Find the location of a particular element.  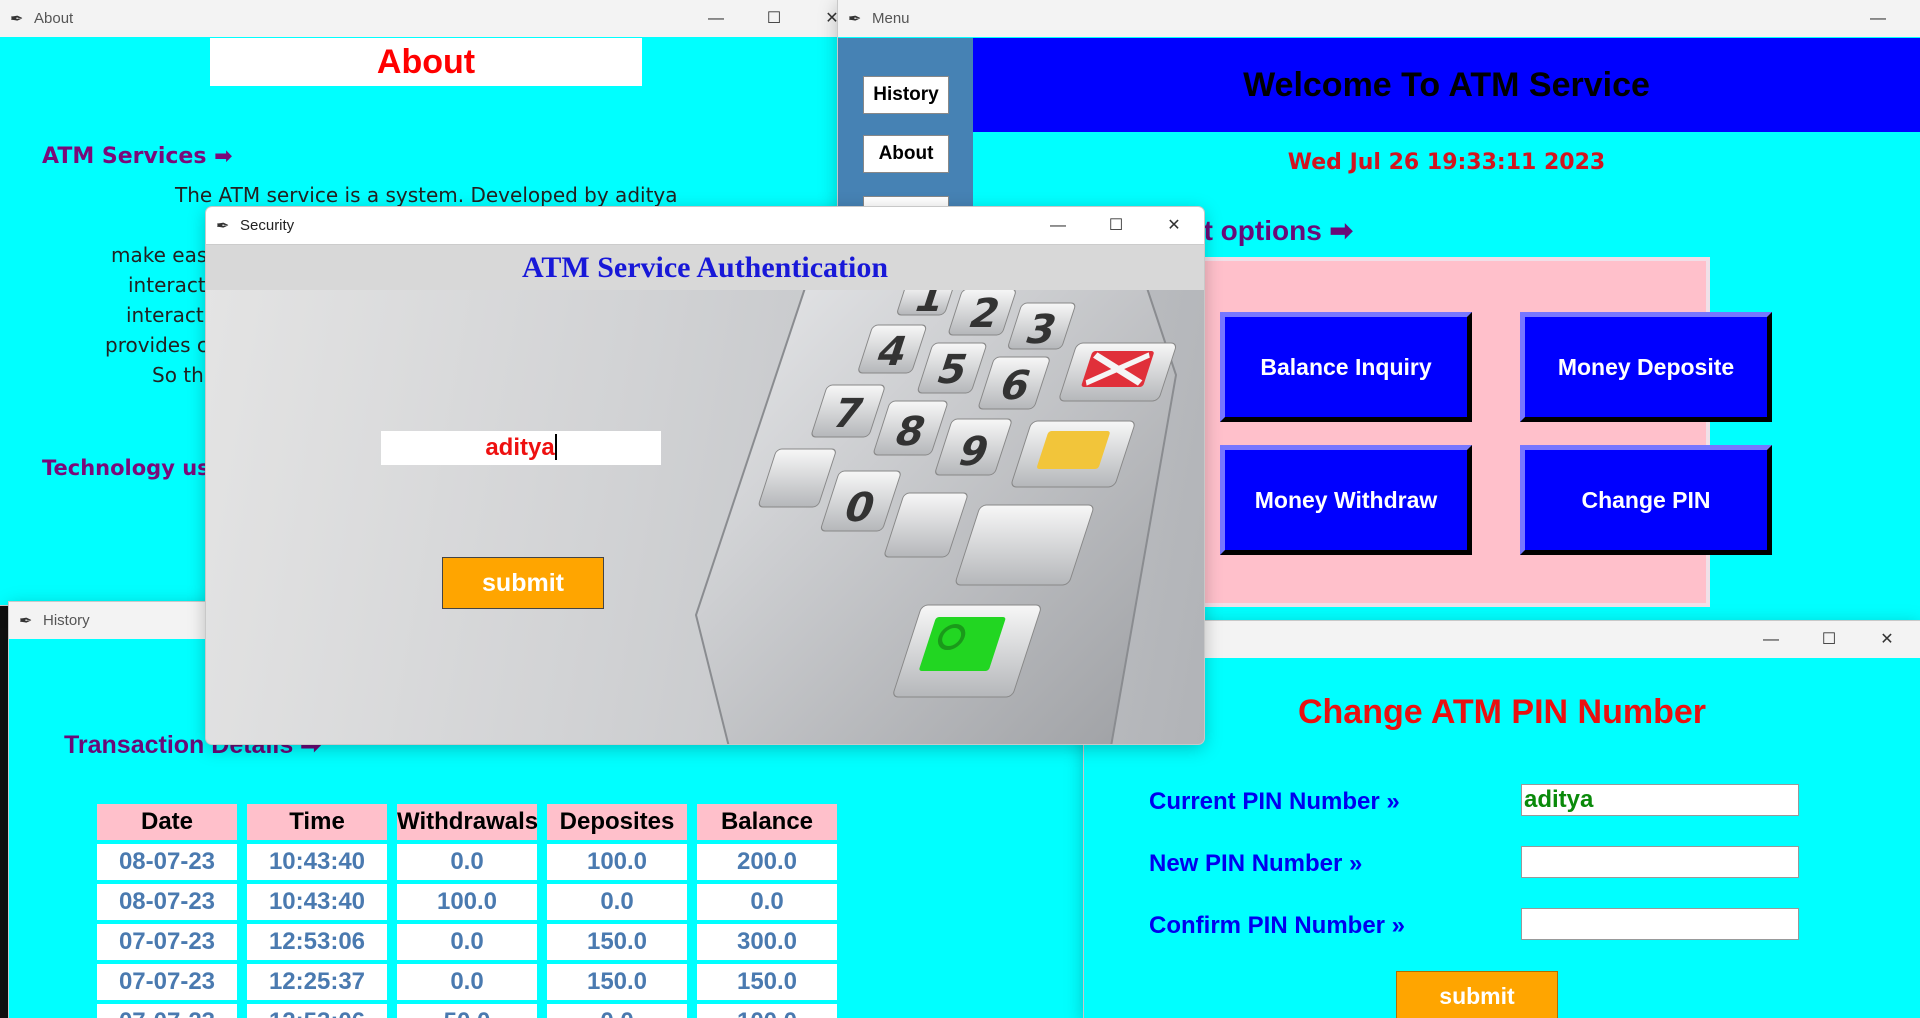

security-submit-button: submit is located at coordinates (523, 583).